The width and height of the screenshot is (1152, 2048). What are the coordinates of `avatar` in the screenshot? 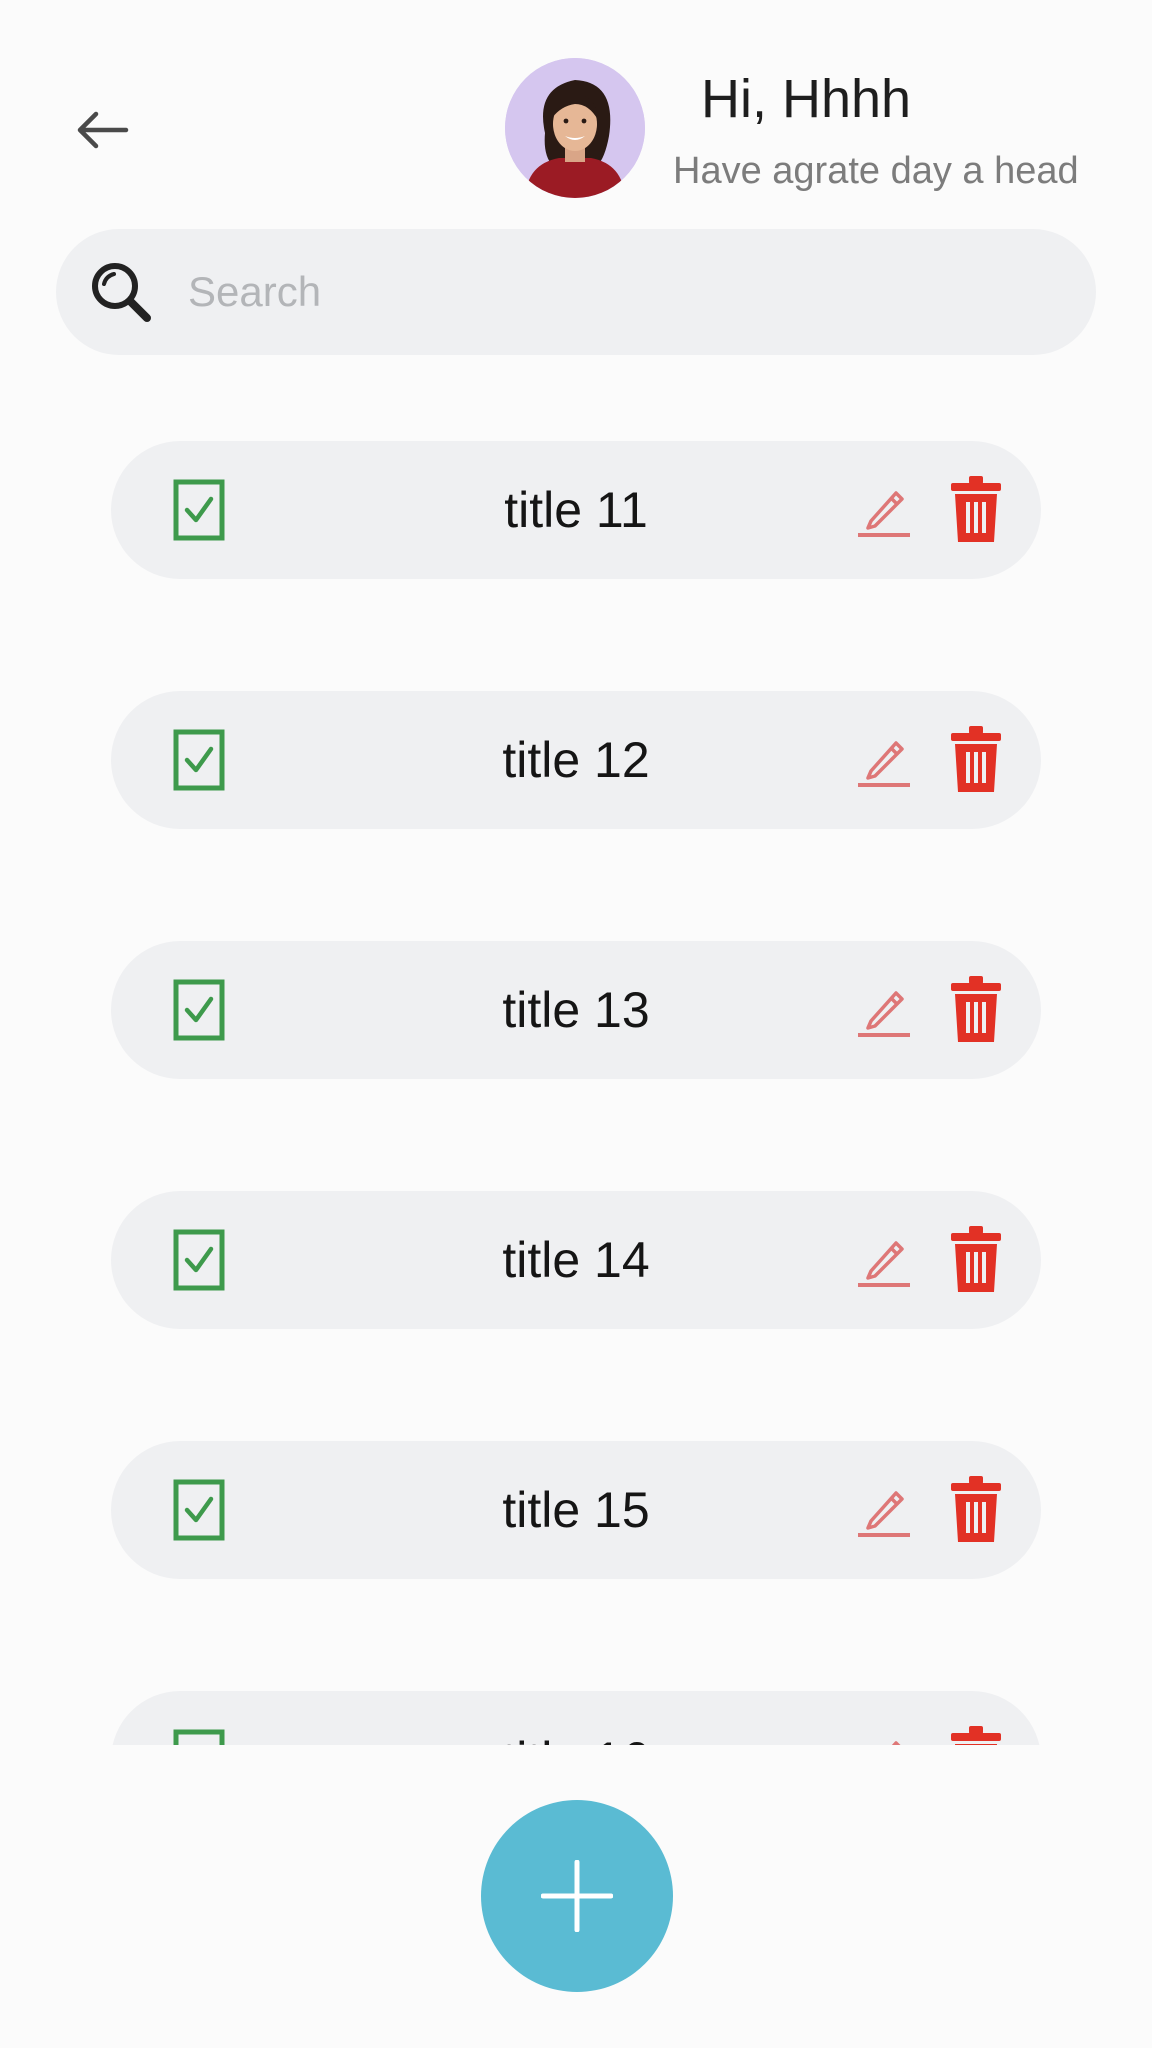 It's located at (575, 128).